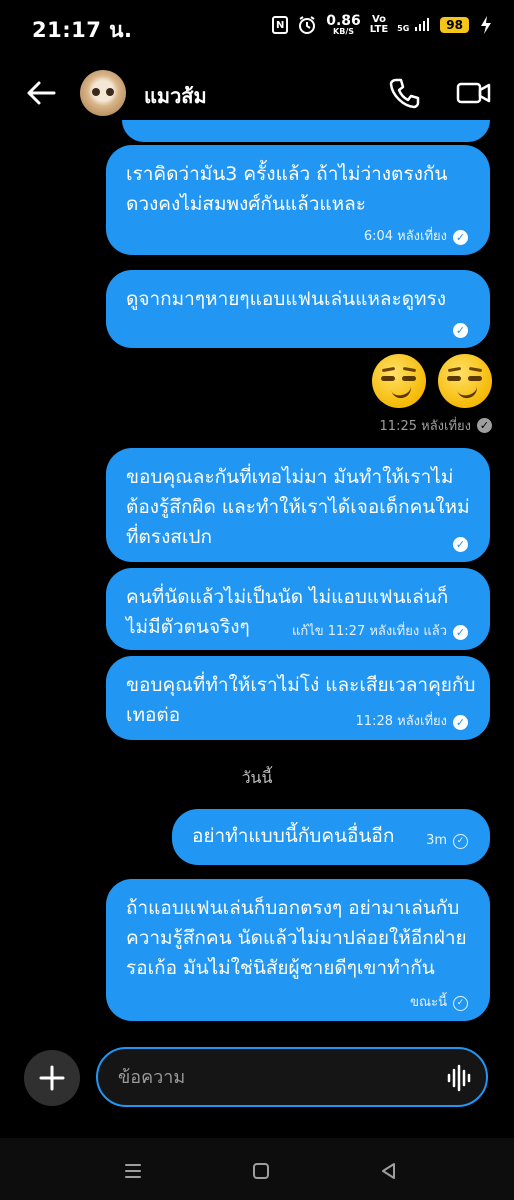  I want to click on plus-icon, so click(52, 1078).